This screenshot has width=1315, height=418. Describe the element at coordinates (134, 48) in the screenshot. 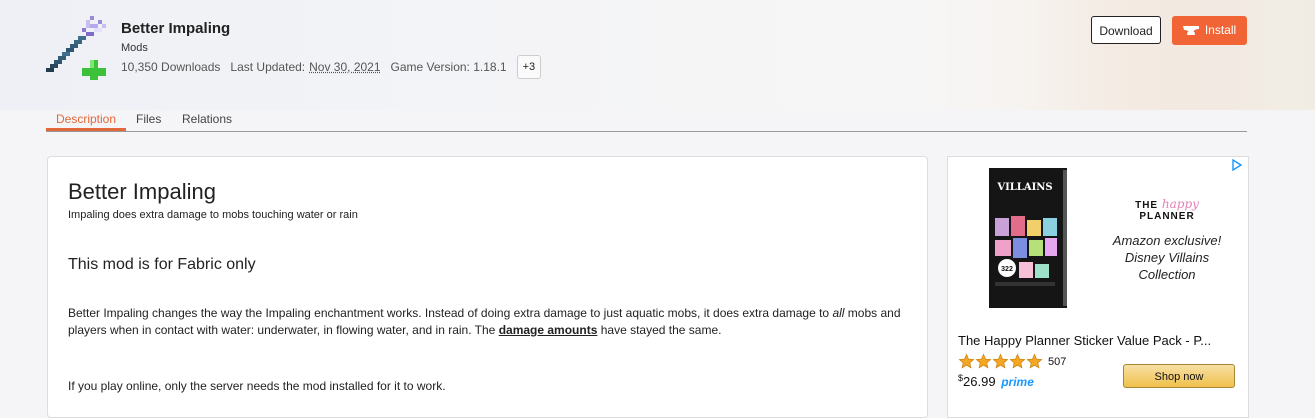

I see `project-category: Mods` at that location.